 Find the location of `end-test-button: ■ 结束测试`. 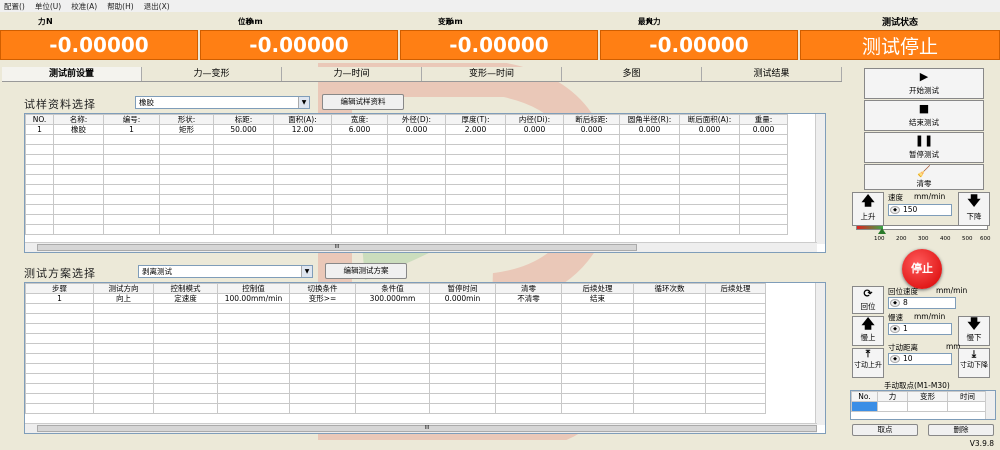

end-test-button: ■ 结束测试 is located at coordinates (924, 115).